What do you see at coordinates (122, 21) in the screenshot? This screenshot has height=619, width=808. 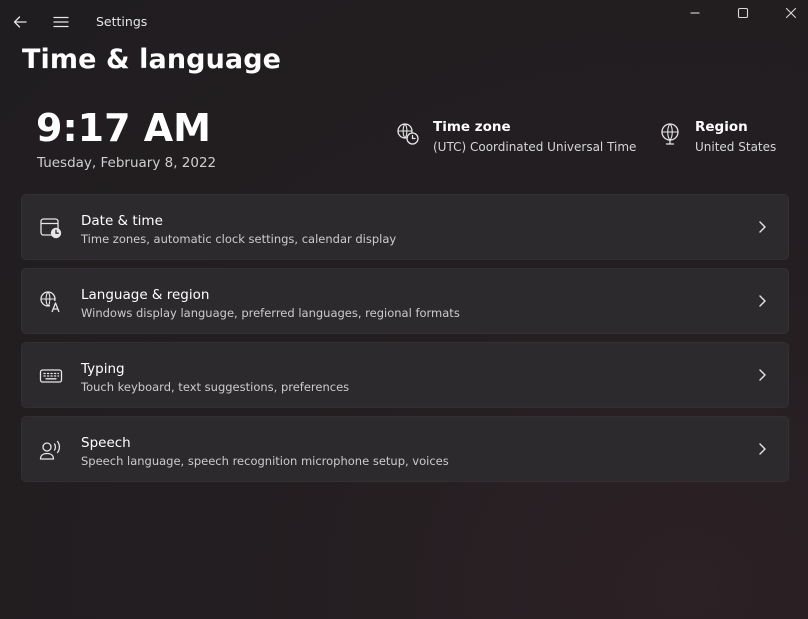 I see `app-title: Settings` at bounding box center [122, 21].